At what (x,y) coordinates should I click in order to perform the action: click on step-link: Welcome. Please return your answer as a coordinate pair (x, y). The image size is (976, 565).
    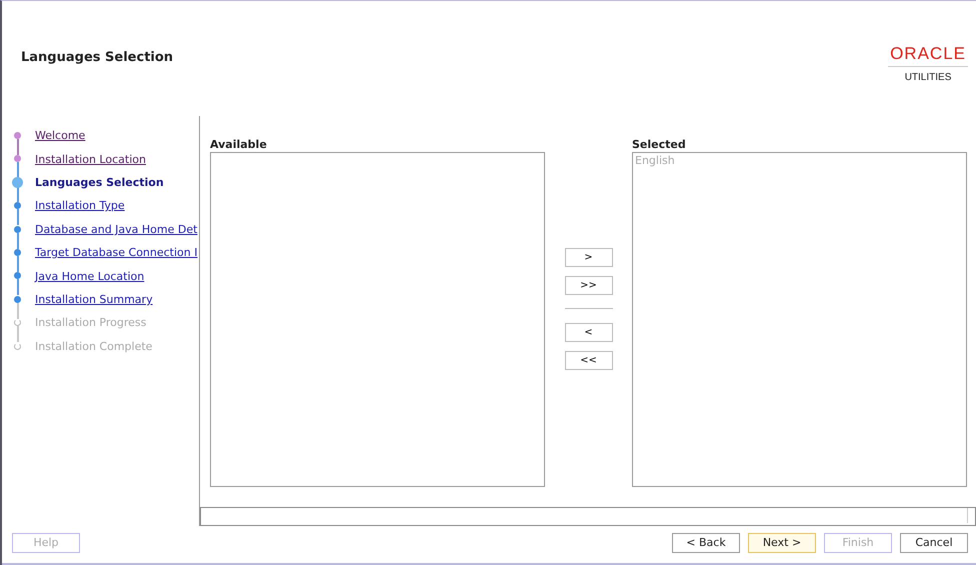
    Looking at the image, I should click on (60, 135).